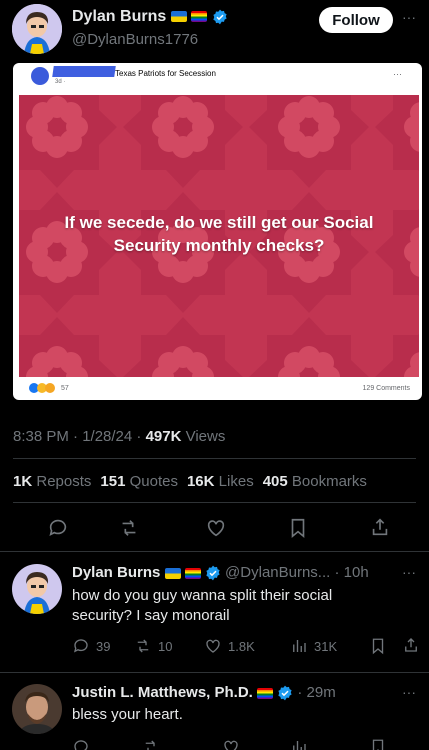  What do you see at coordinates (326, 646) in the screenshot?
I see `views-count: 31K` at bounding box center [326, 646].